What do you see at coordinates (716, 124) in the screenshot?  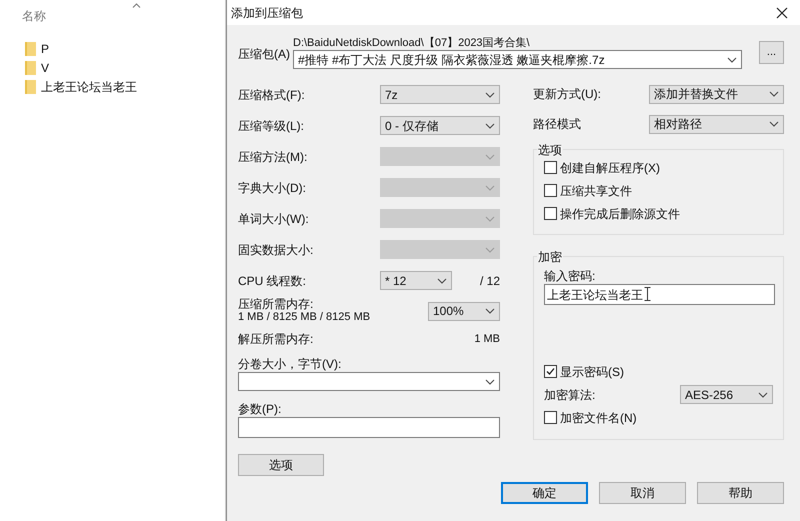 I see `dropdown: 相对路径` at bounding box center [716, 124].